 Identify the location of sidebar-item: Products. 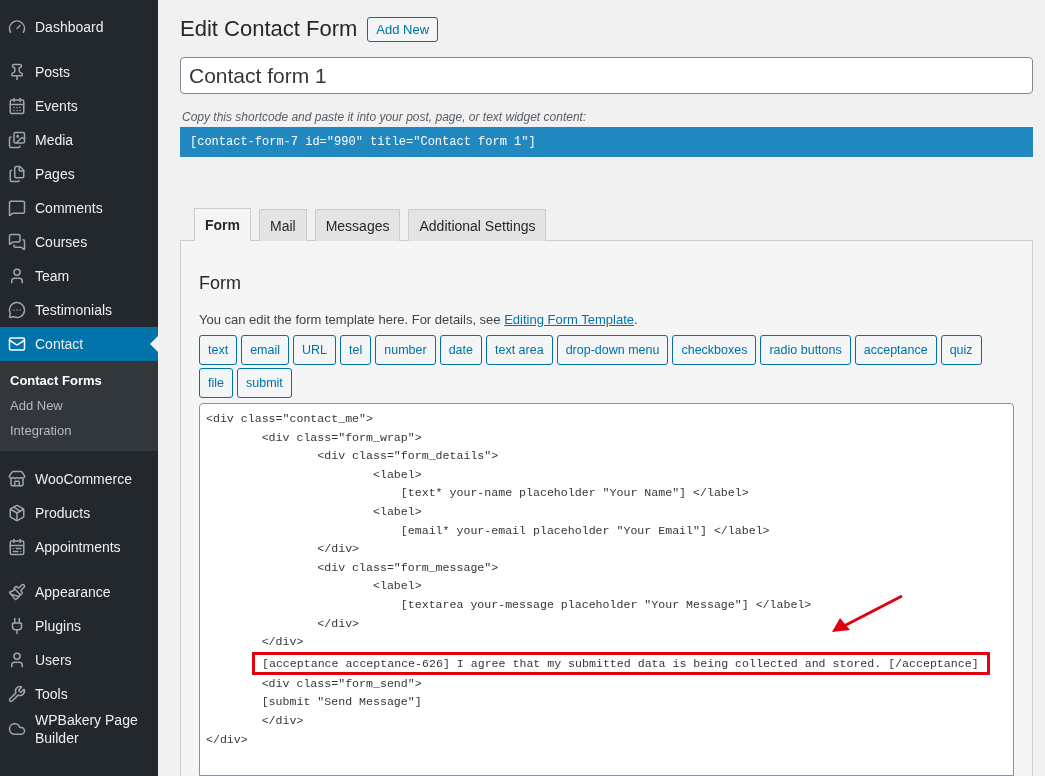
(79, 513).